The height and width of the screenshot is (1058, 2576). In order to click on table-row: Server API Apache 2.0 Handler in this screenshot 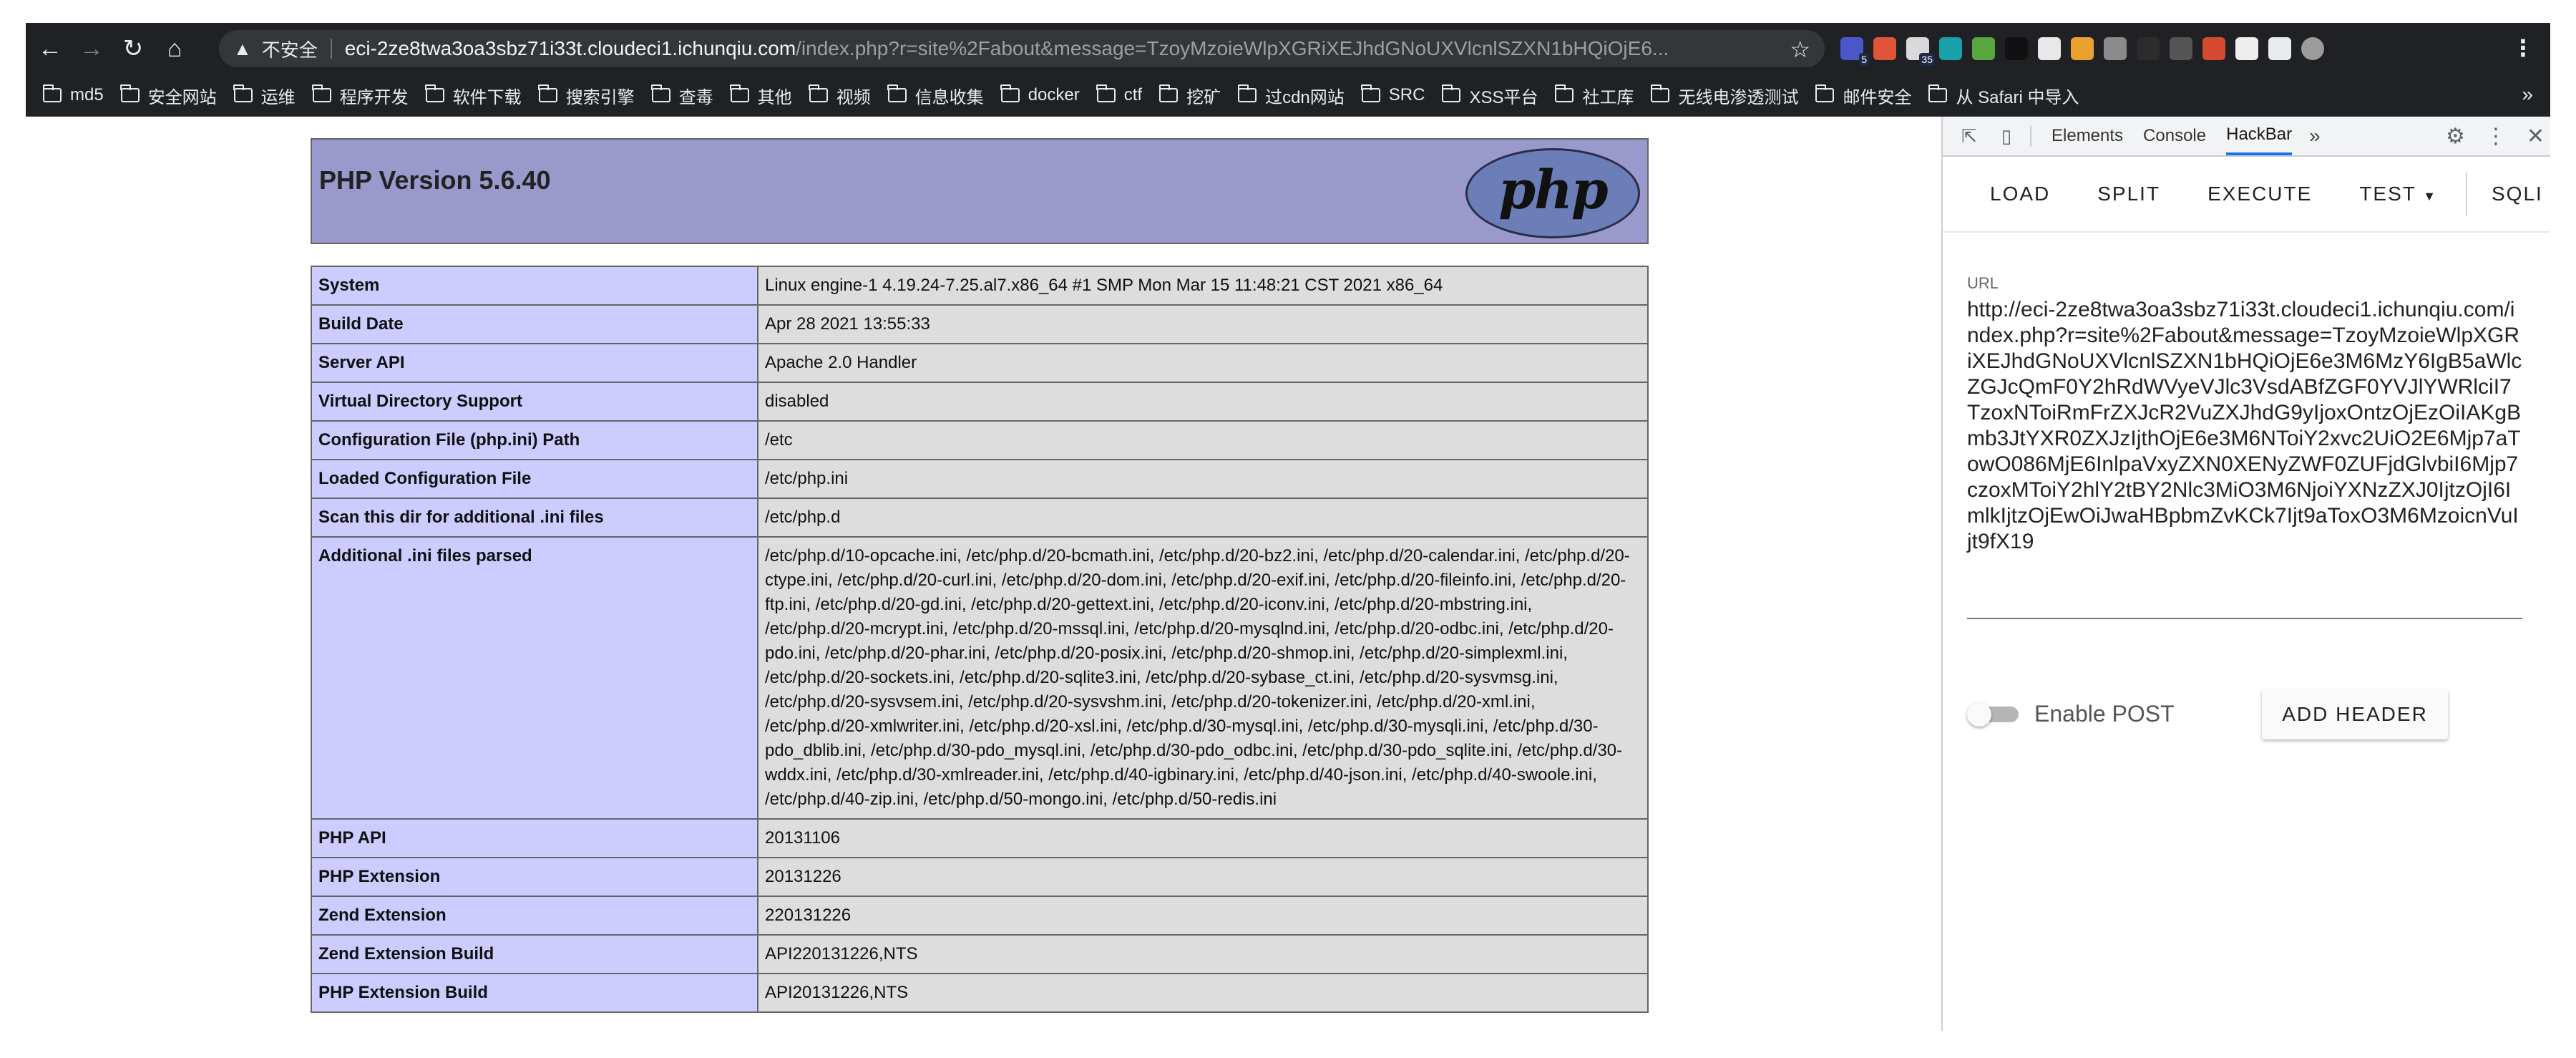, I will do `click(980, 363)`.